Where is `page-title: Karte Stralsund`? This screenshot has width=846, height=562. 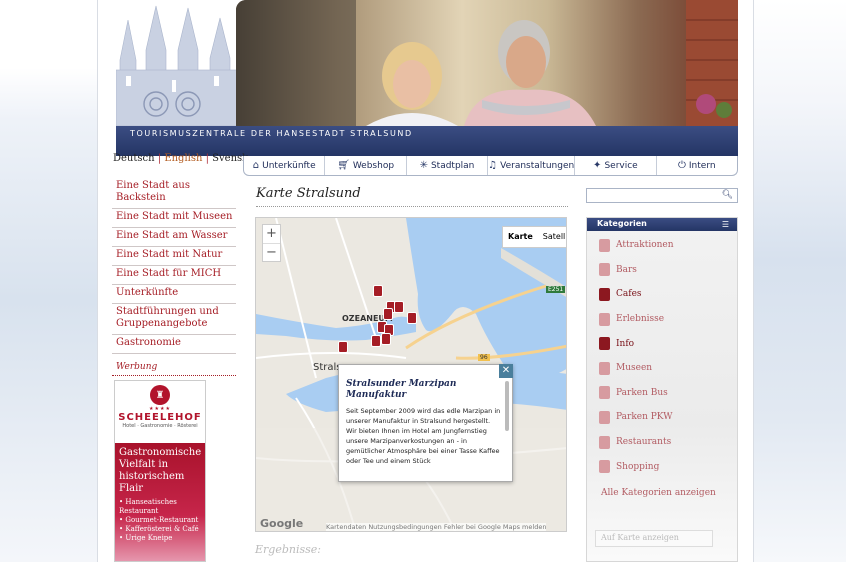 page-title: Karte Stralsund is located at coordinates (308, 193).